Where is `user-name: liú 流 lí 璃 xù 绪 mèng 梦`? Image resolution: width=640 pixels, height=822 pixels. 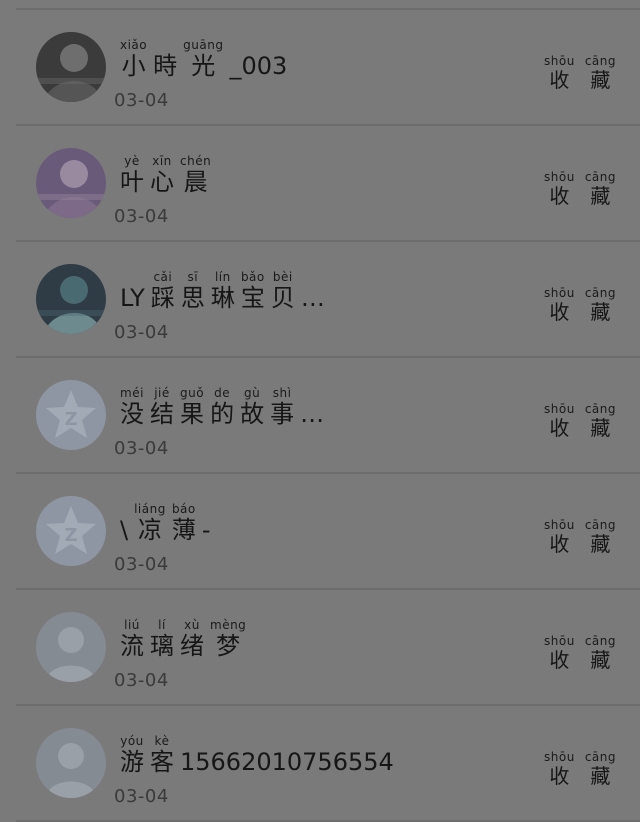 user-name: liú 流 lí 璃 xù 绪 mèng 梦 is located at coordinates (186, 635).